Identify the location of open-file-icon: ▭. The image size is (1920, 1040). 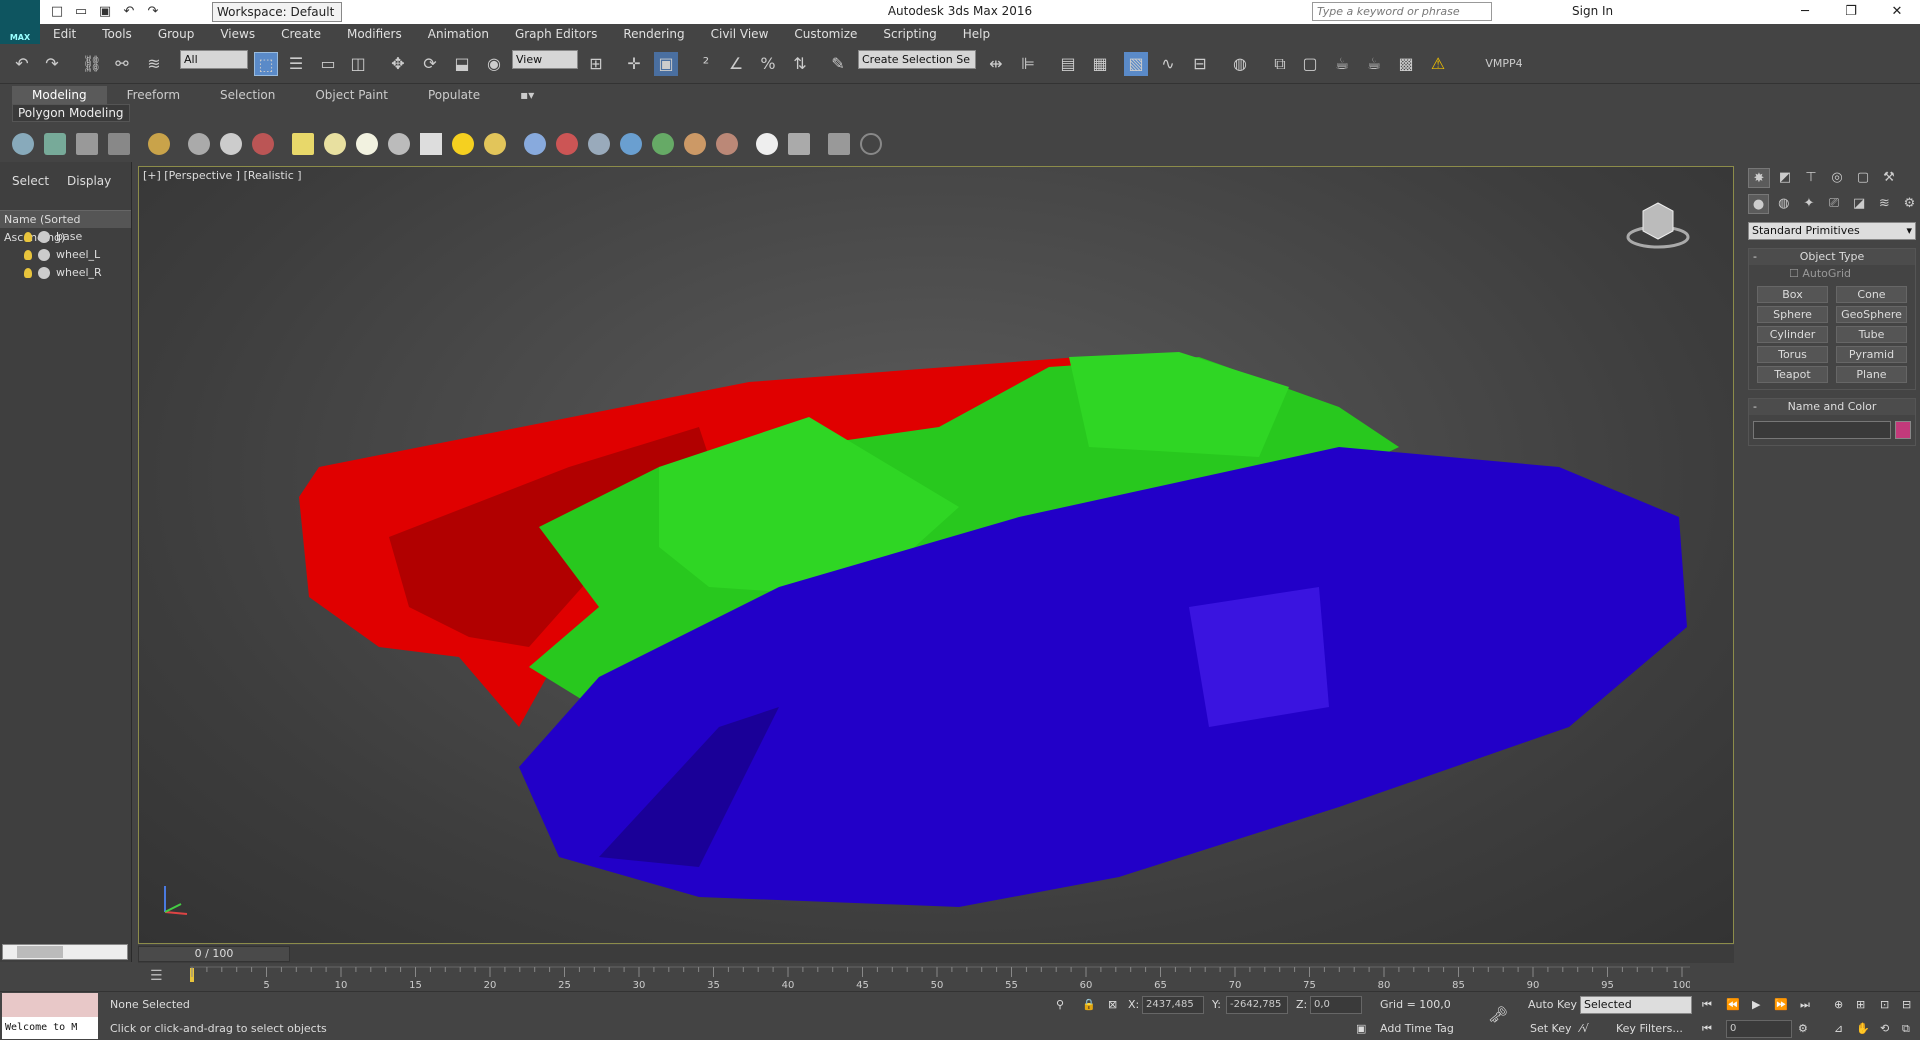
(81, 12).